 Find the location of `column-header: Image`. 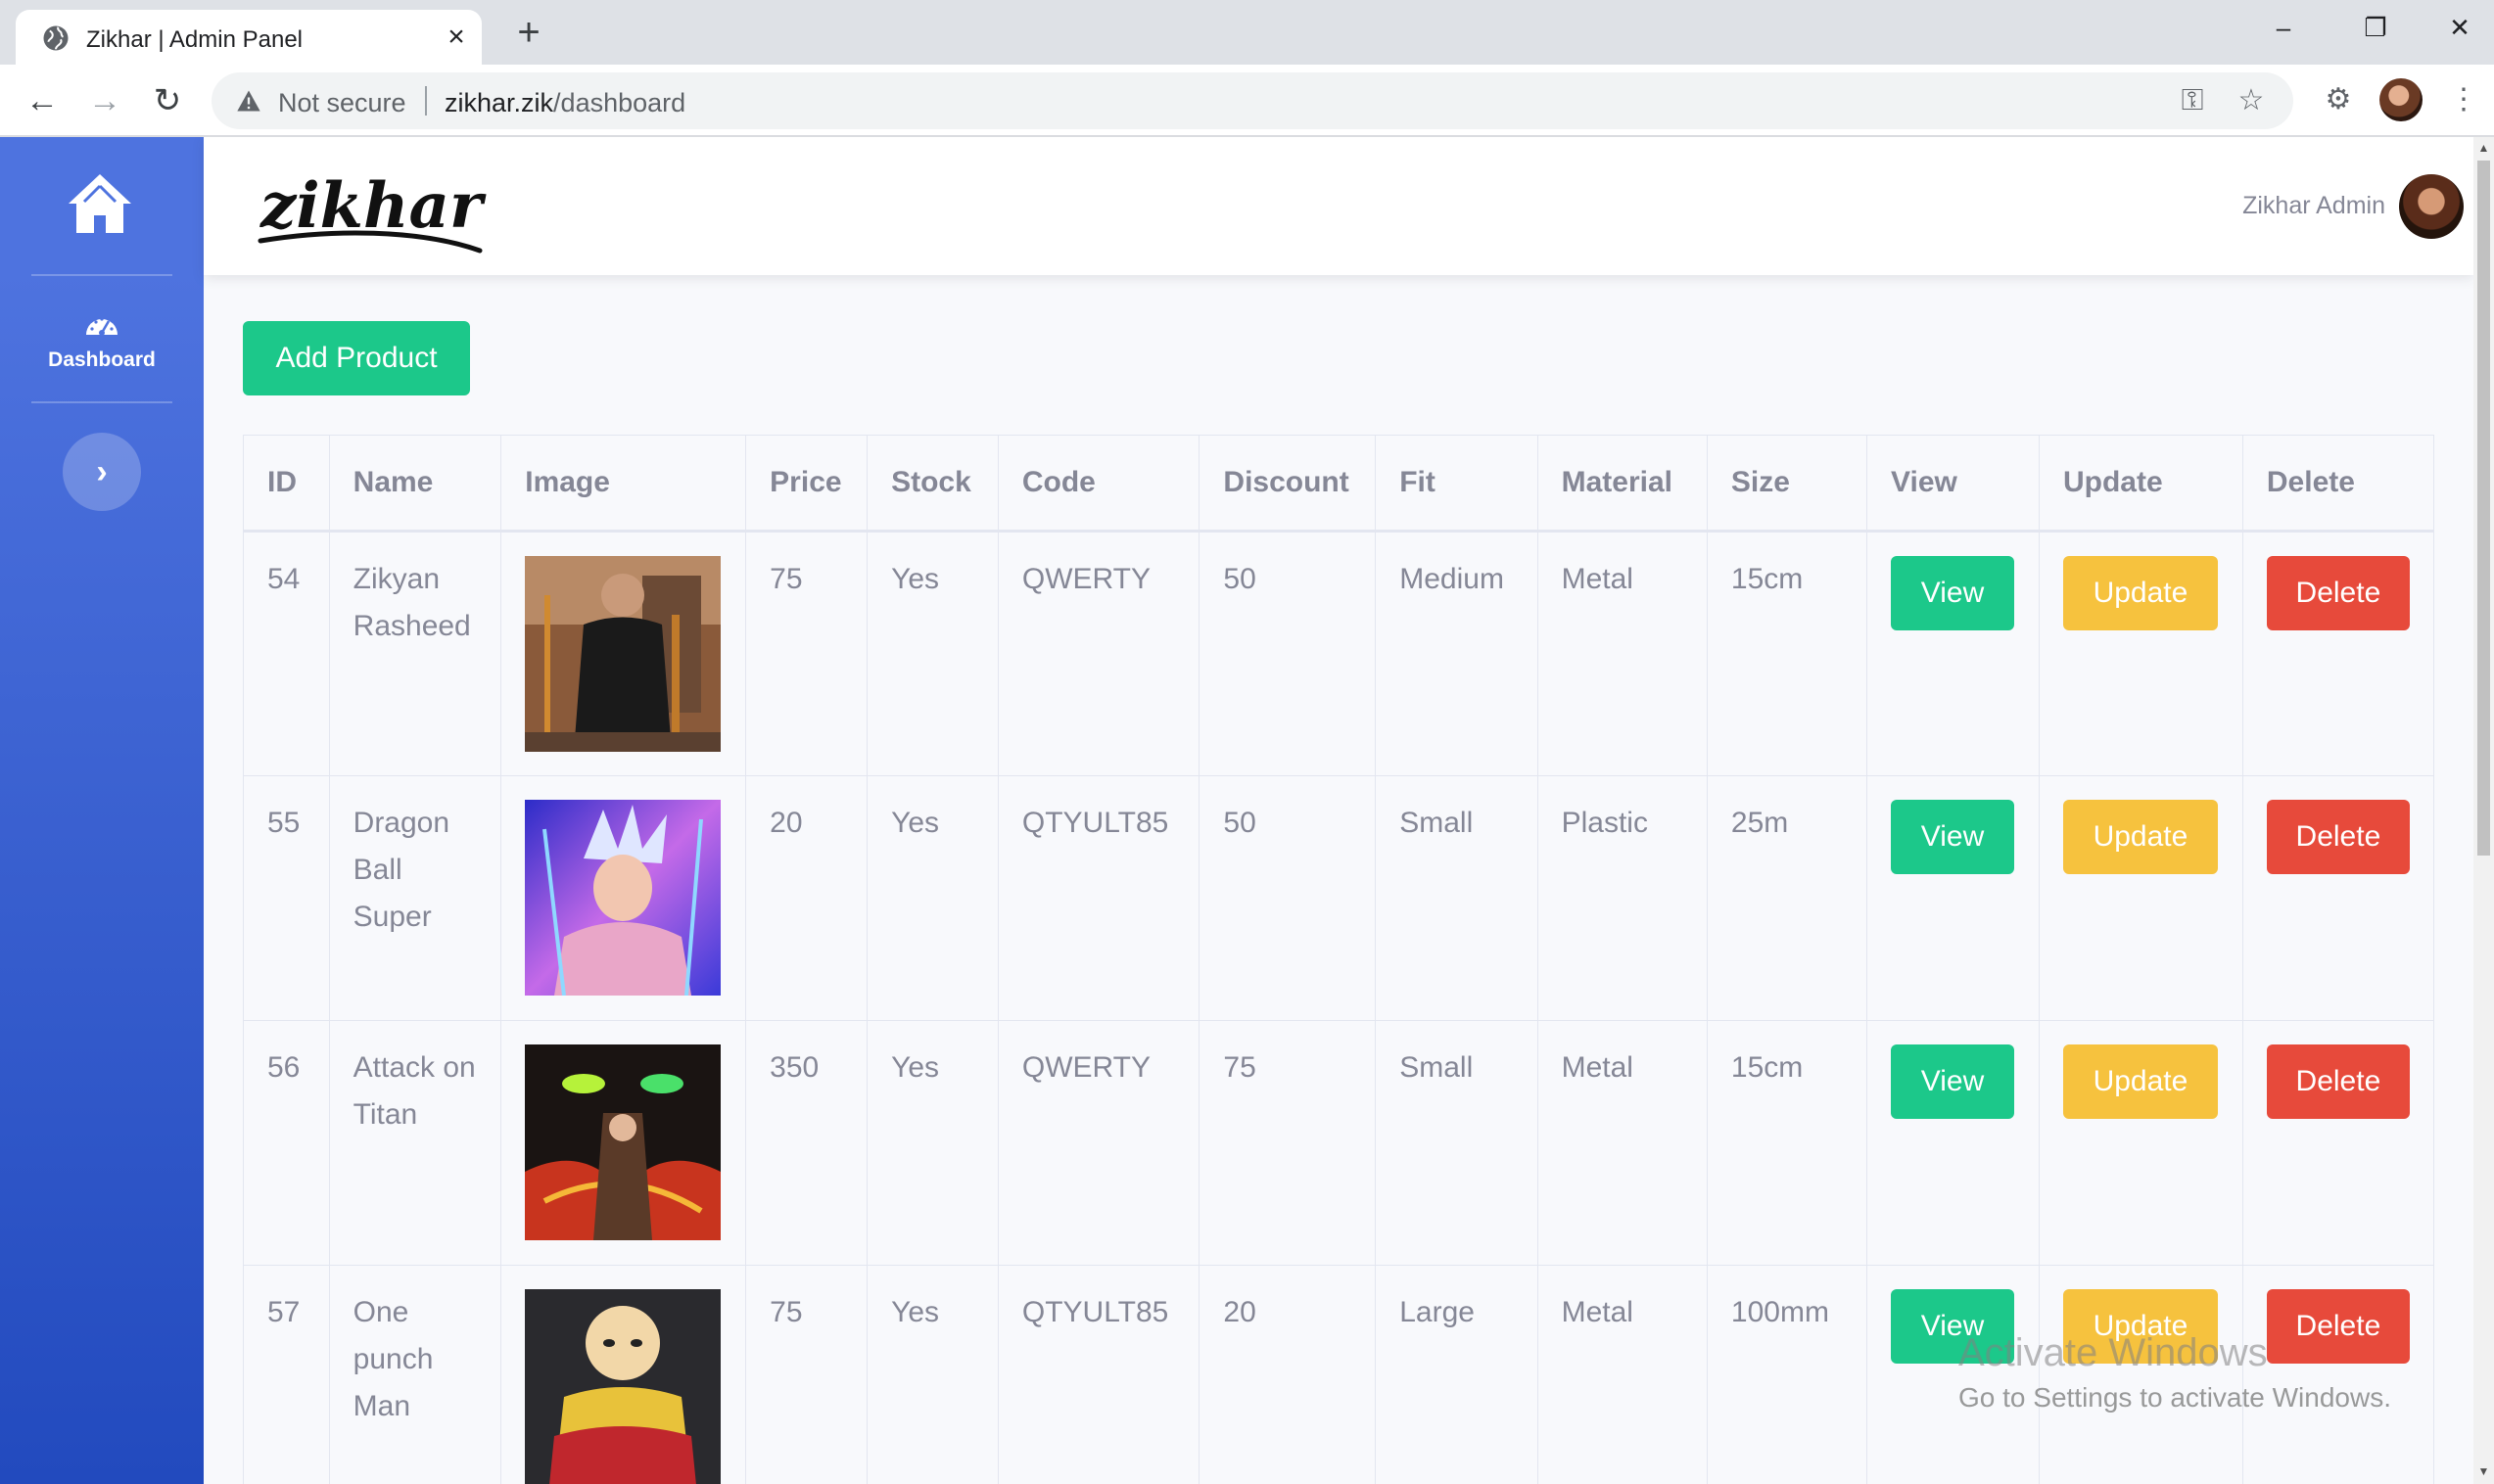

column-header: Image is located at coordinates (623, 484).